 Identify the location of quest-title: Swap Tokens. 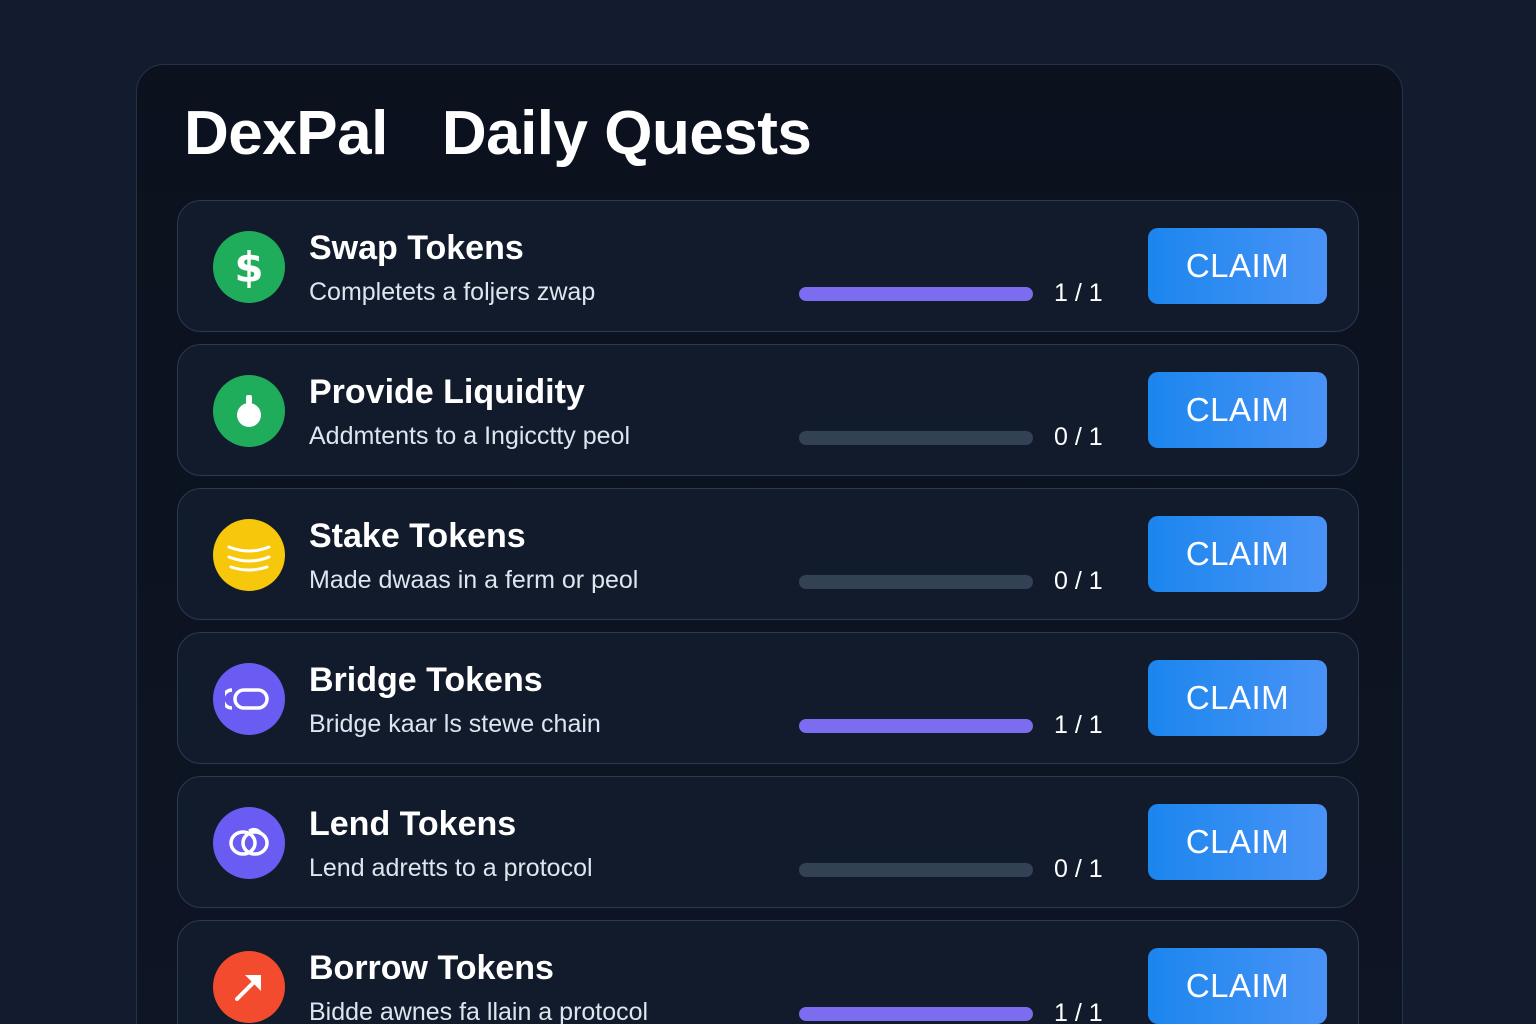
(416, 248).